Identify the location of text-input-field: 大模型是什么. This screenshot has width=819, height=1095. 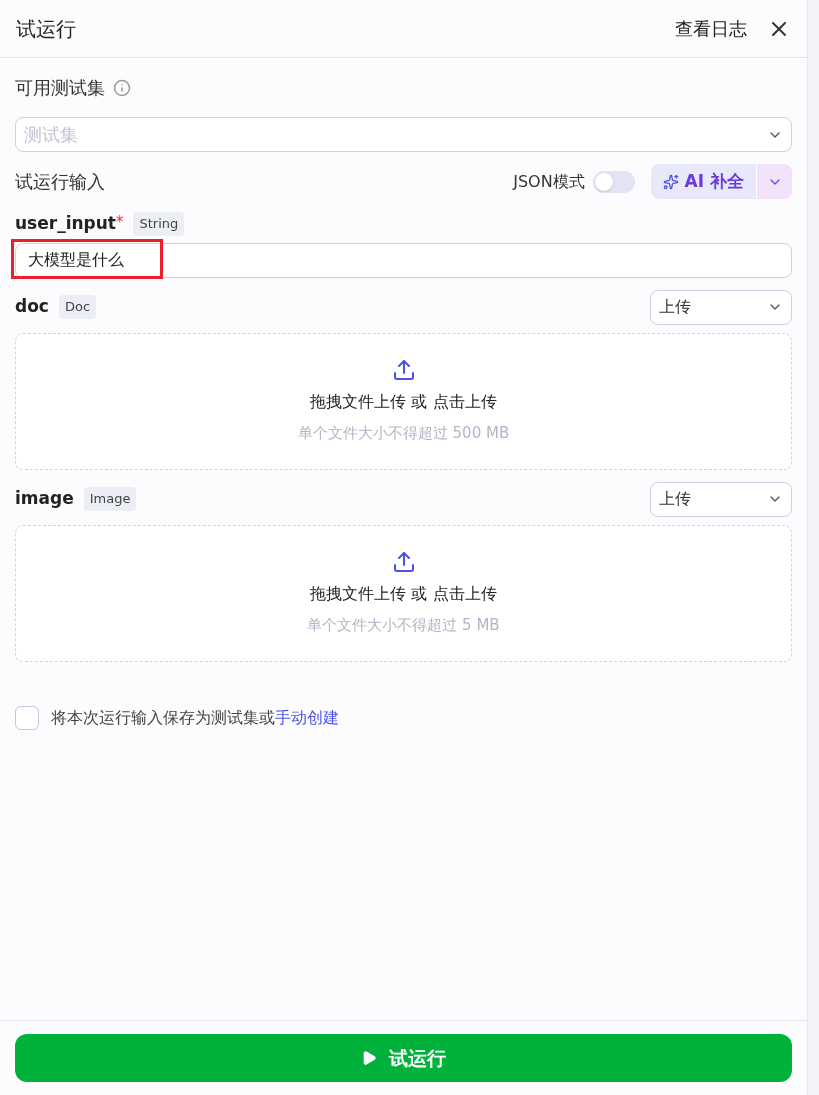
(403, 260).